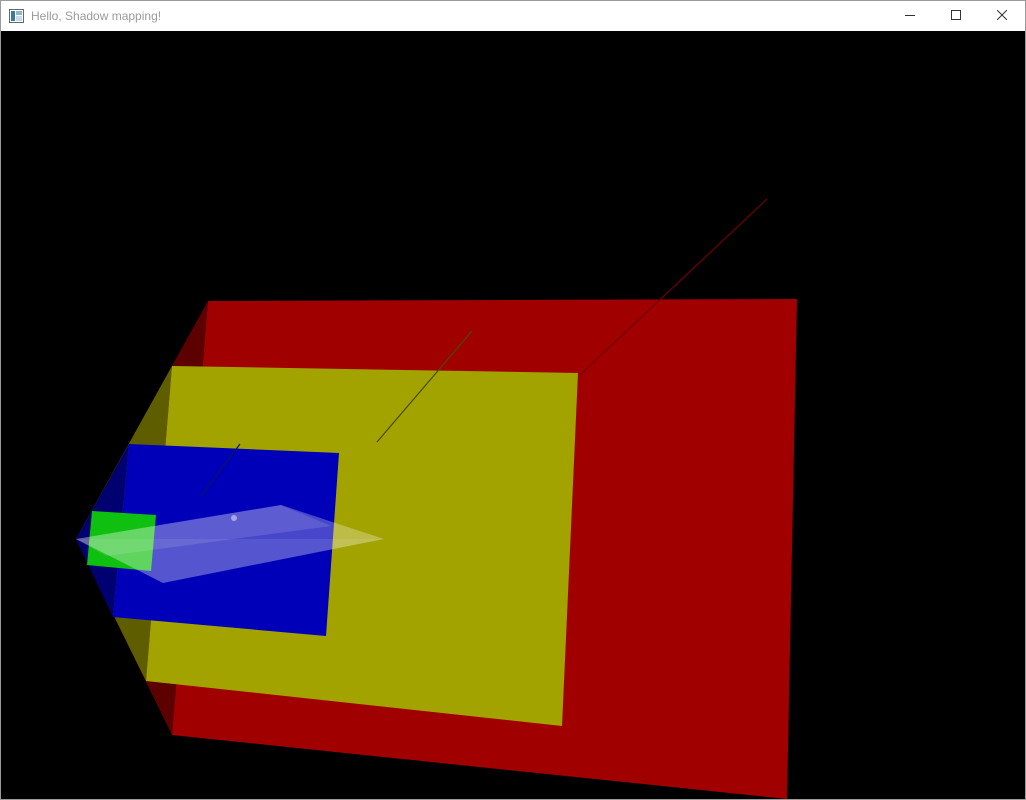 This screenshot has width=1026, height=800. I want to click on minimize-button, so click(910, 16).